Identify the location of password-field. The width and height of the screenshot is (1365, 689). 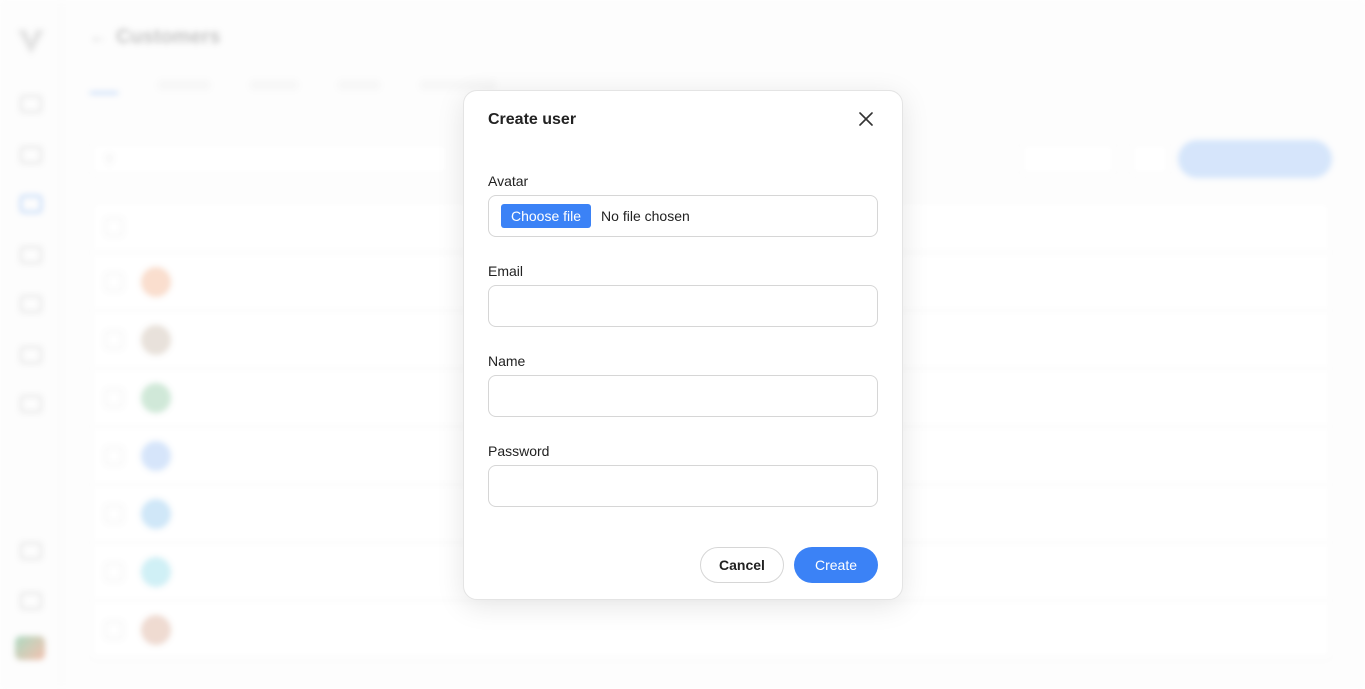
(683, 486).